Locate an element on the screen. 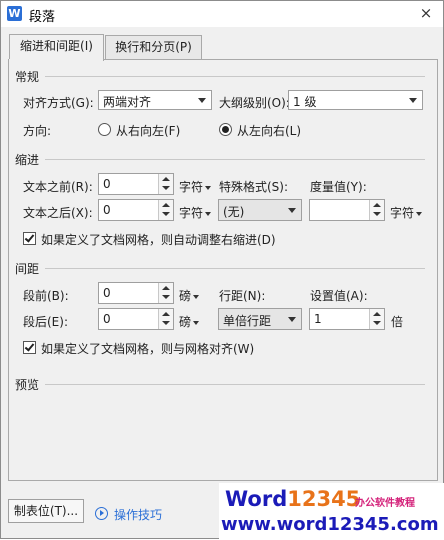 This screenshot has width=444, height=540. indent-after-value: 0 is located at coordinates (107, 210).